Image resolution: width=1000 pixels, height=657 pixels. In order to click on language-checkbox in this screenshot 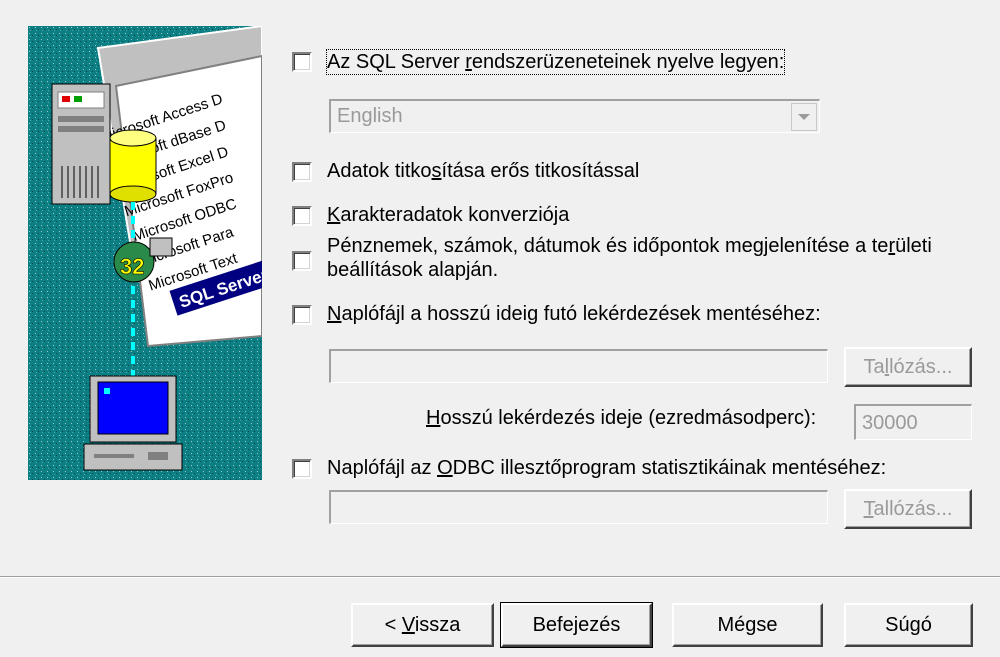, I will do `click(302, 62)`.